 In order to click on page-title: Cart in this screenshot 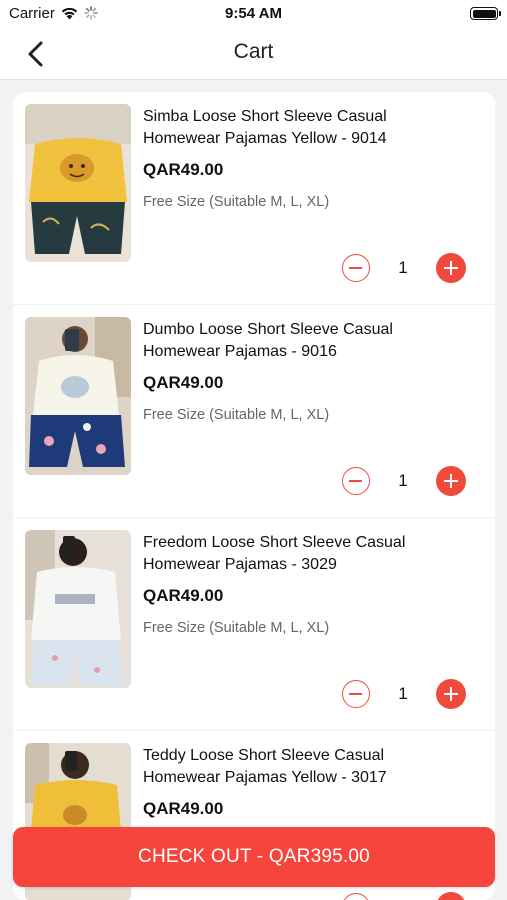, I will do `click(253, 51)`.